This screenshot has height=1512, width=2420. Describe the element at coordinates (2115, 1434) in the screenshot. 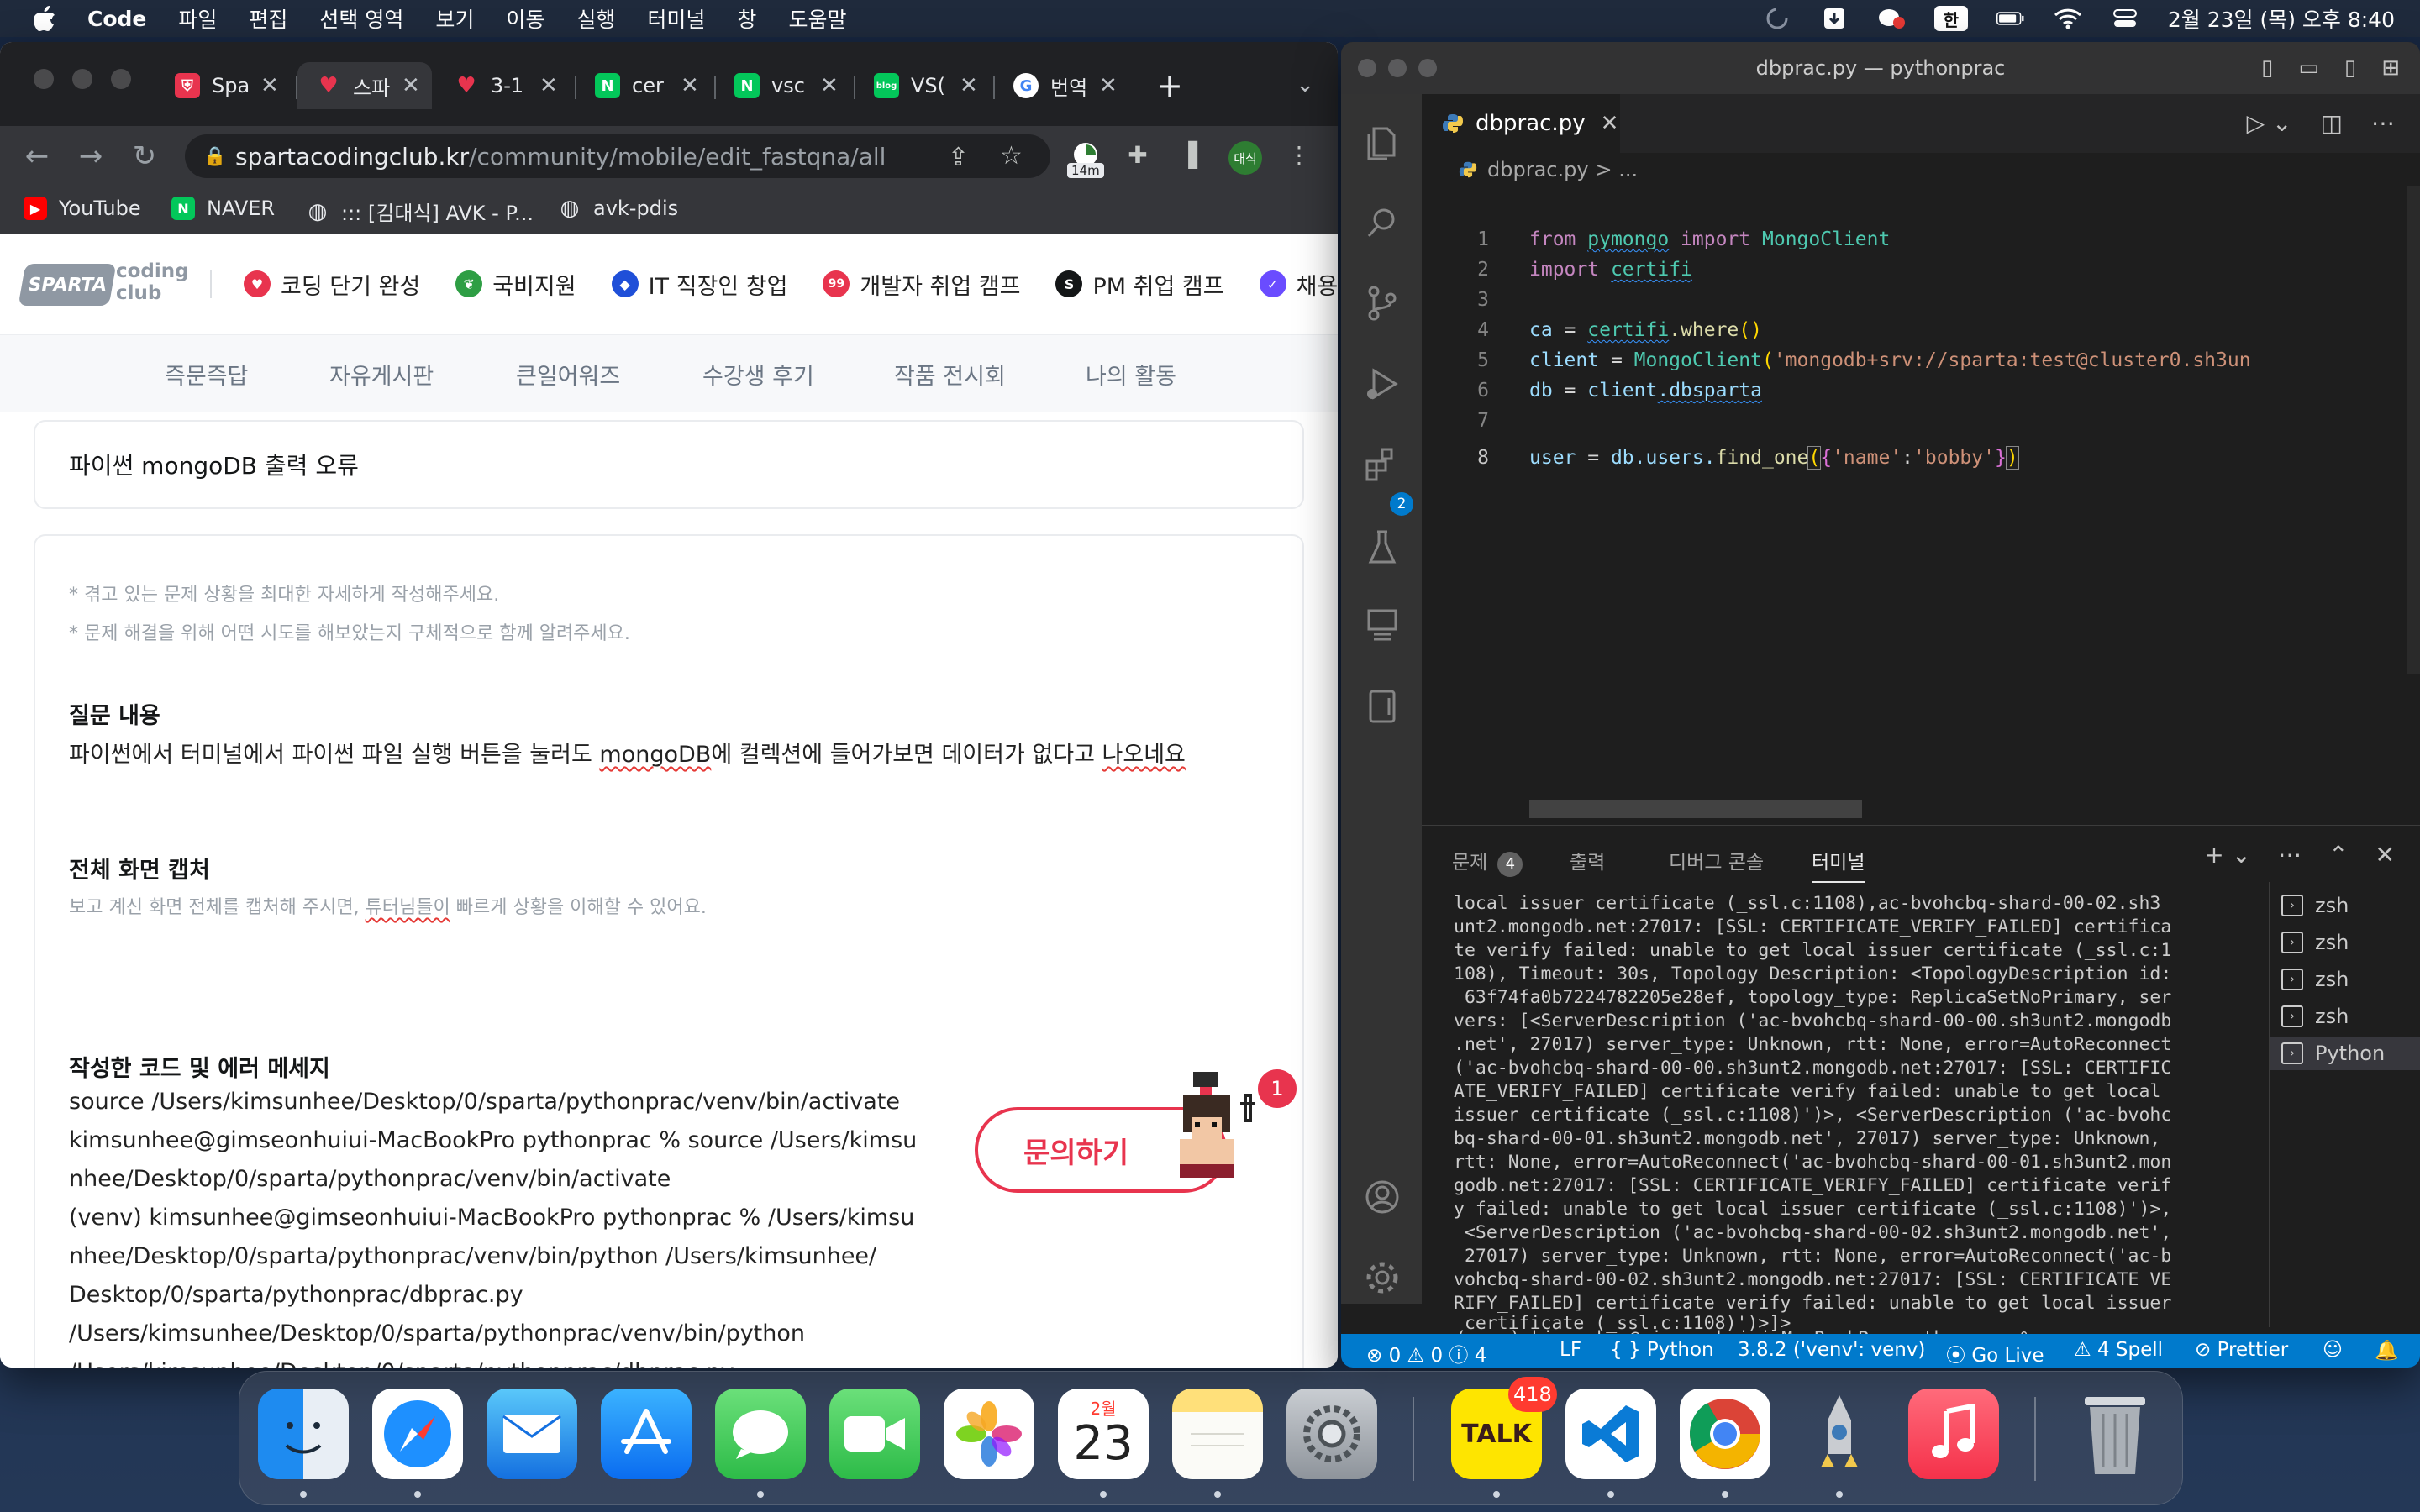

I see `trash-icon` at that location.